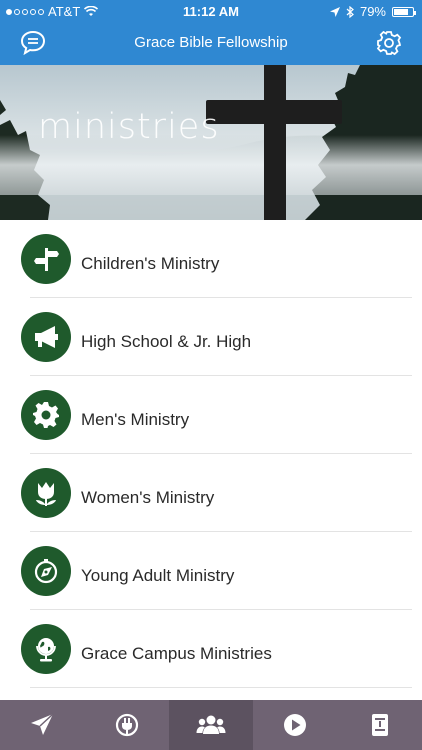 This screenshot has height=750, width=422. I want to click on ministry-item-high-school: High School & Jr. High, so click(211, 337).